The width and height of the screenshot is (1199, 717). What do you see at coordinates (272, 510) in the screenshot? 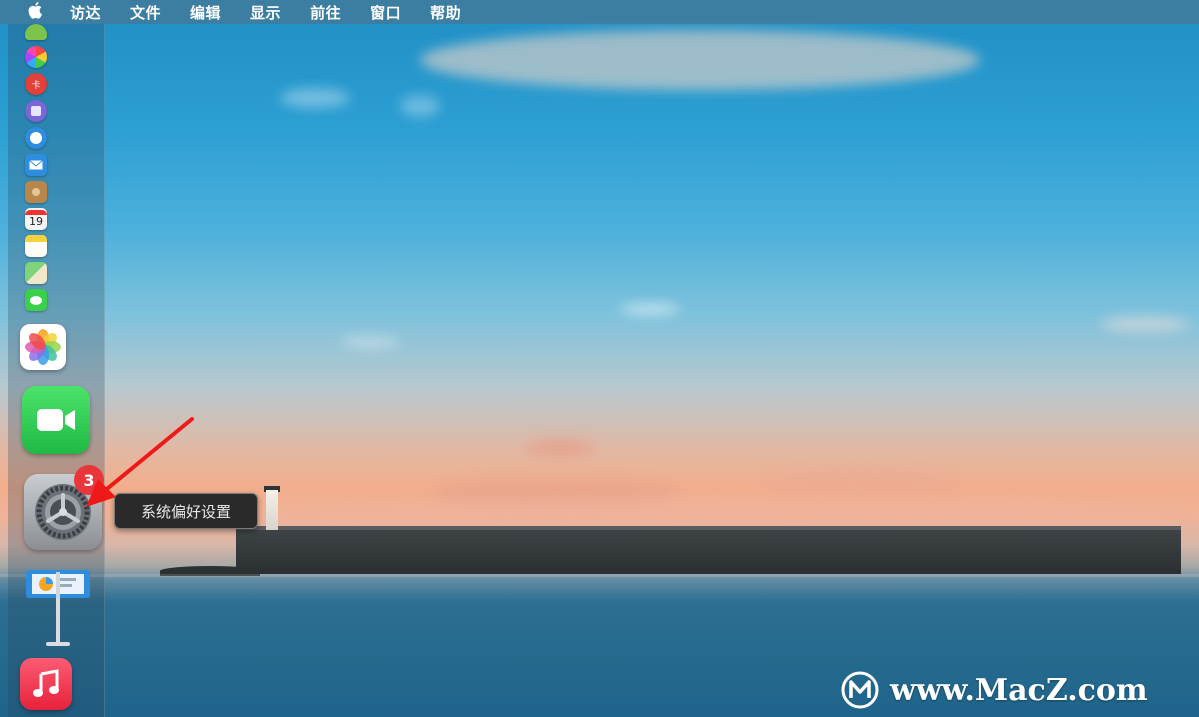
I see `lighthouse` at bounding box center [272, 510].